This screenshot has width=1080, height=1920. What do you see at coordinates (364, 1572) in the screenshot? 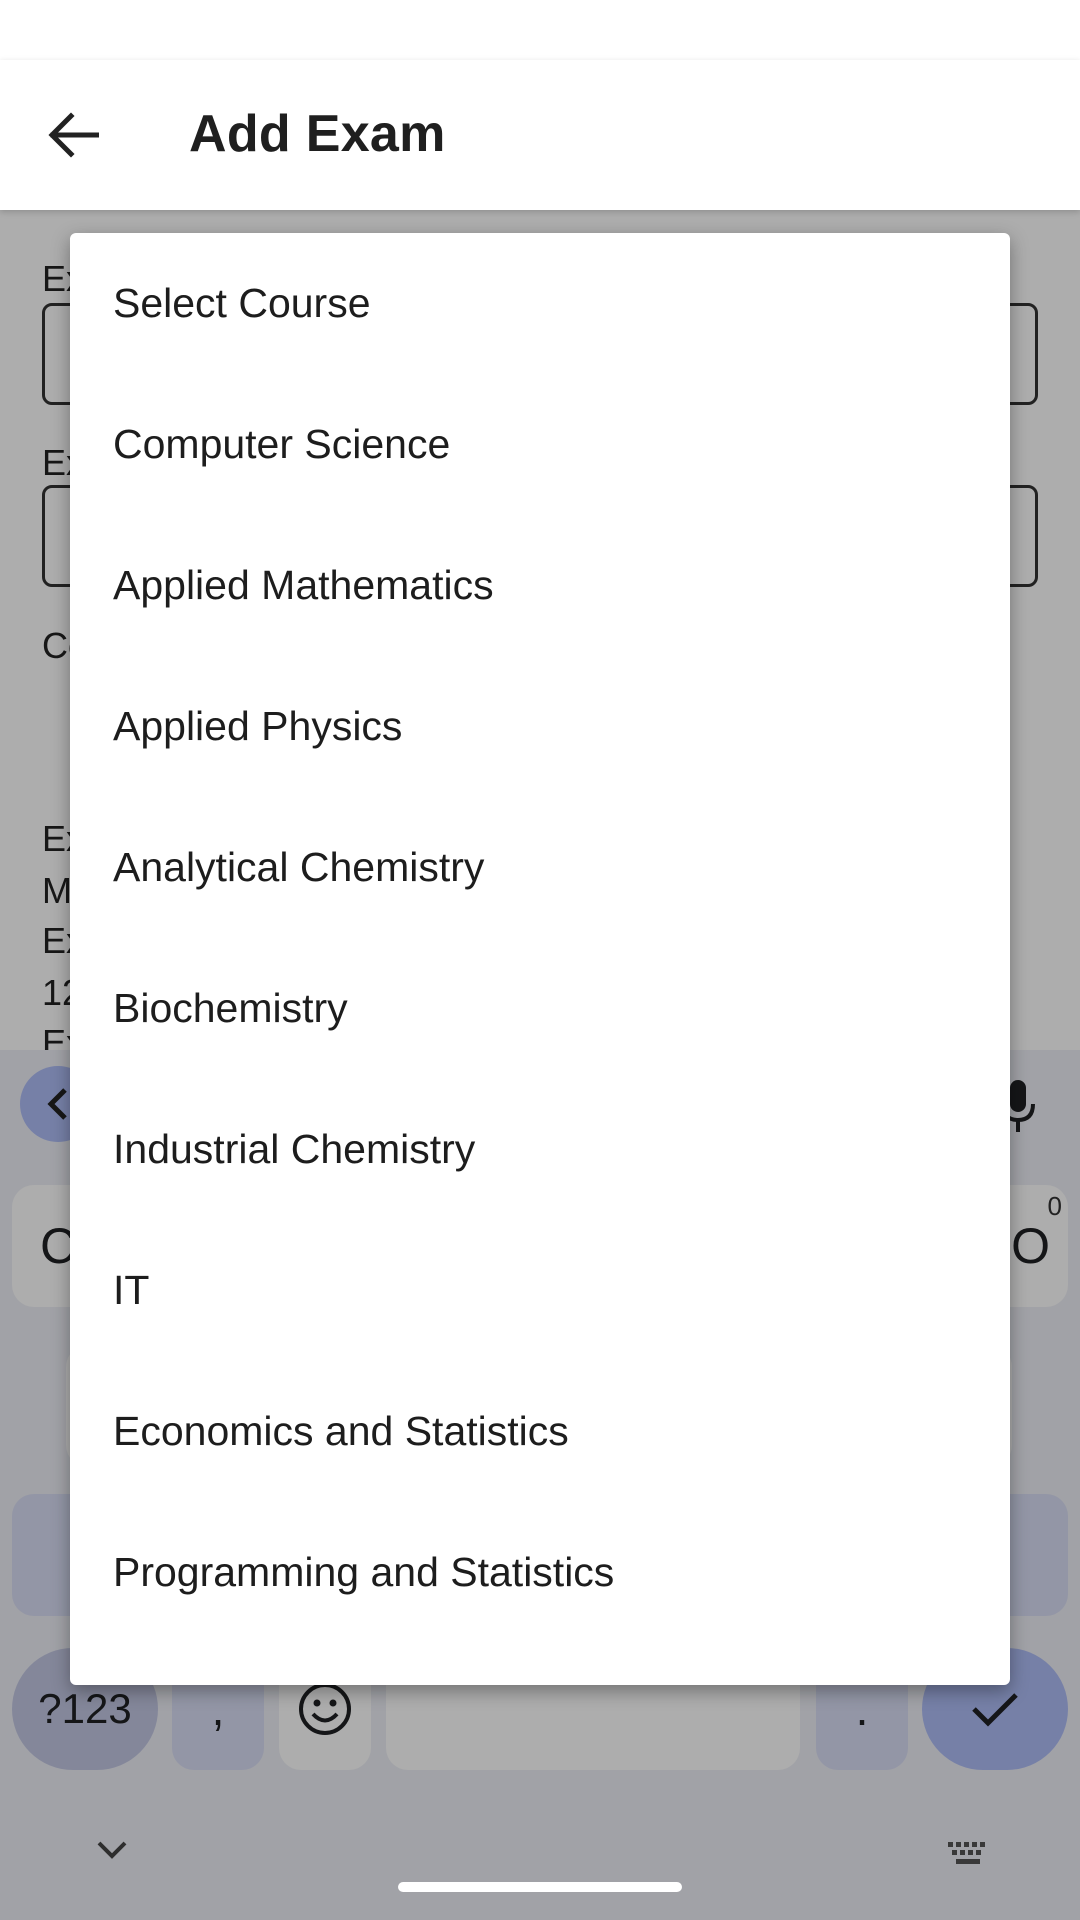
I see `dropdown-item-label: Programming and Statistics` at bounding box center [364, 1572].